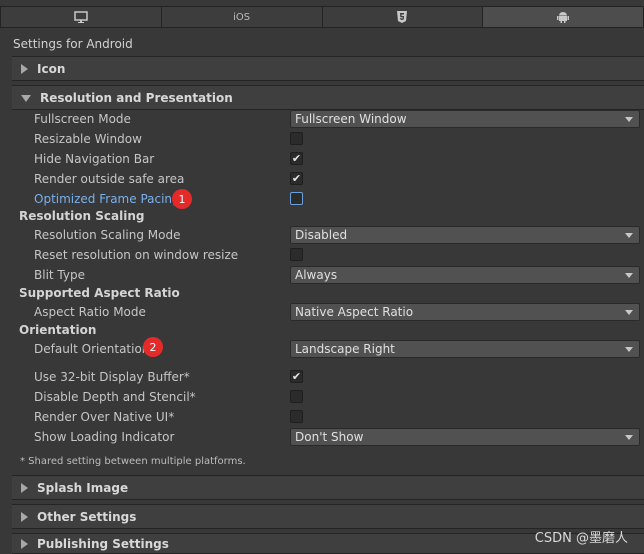 The height and width of the screenshot is (554, 644). I want to click on section-resolution: Resolution and Presentation, so click(328, 97).